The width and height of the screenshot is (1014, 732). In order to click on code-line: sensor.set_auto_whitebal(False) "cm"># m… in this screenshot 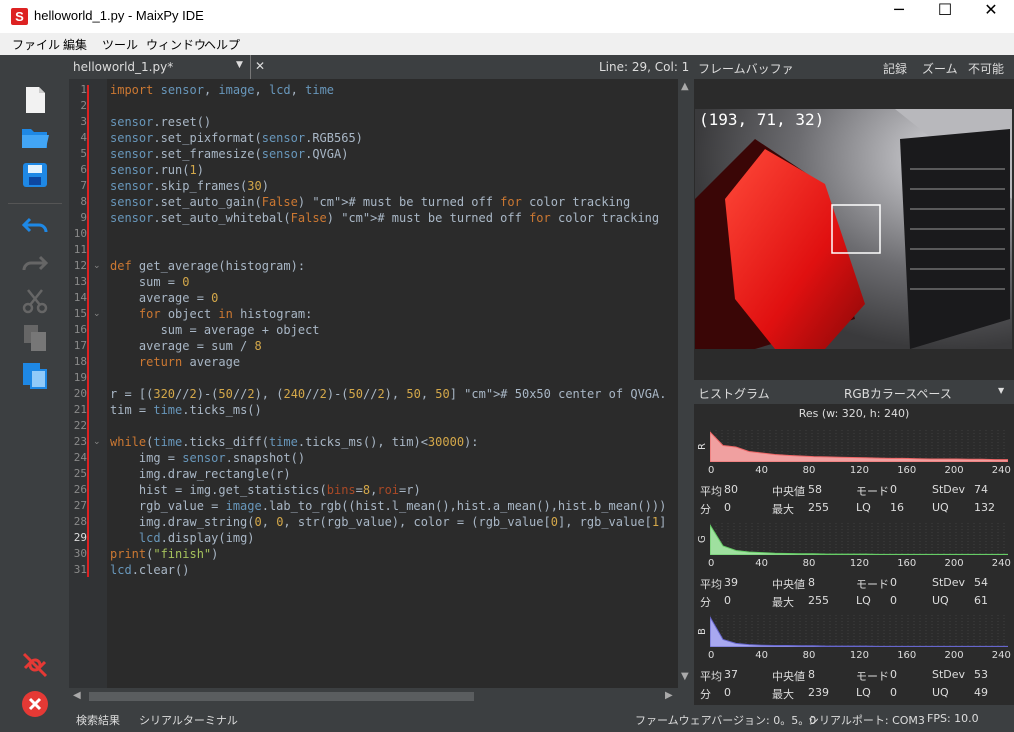, I will do `click(384, 218)`.